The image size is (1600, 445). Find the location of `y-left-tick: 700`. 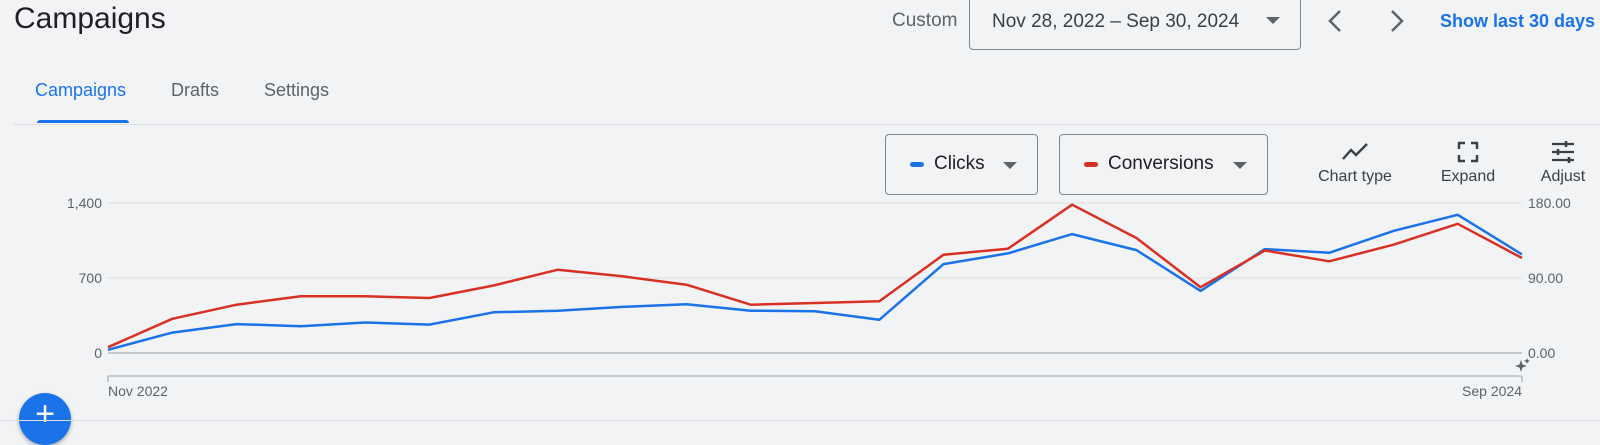

y-left-tick: 700 is located at coordinates (91, 278).